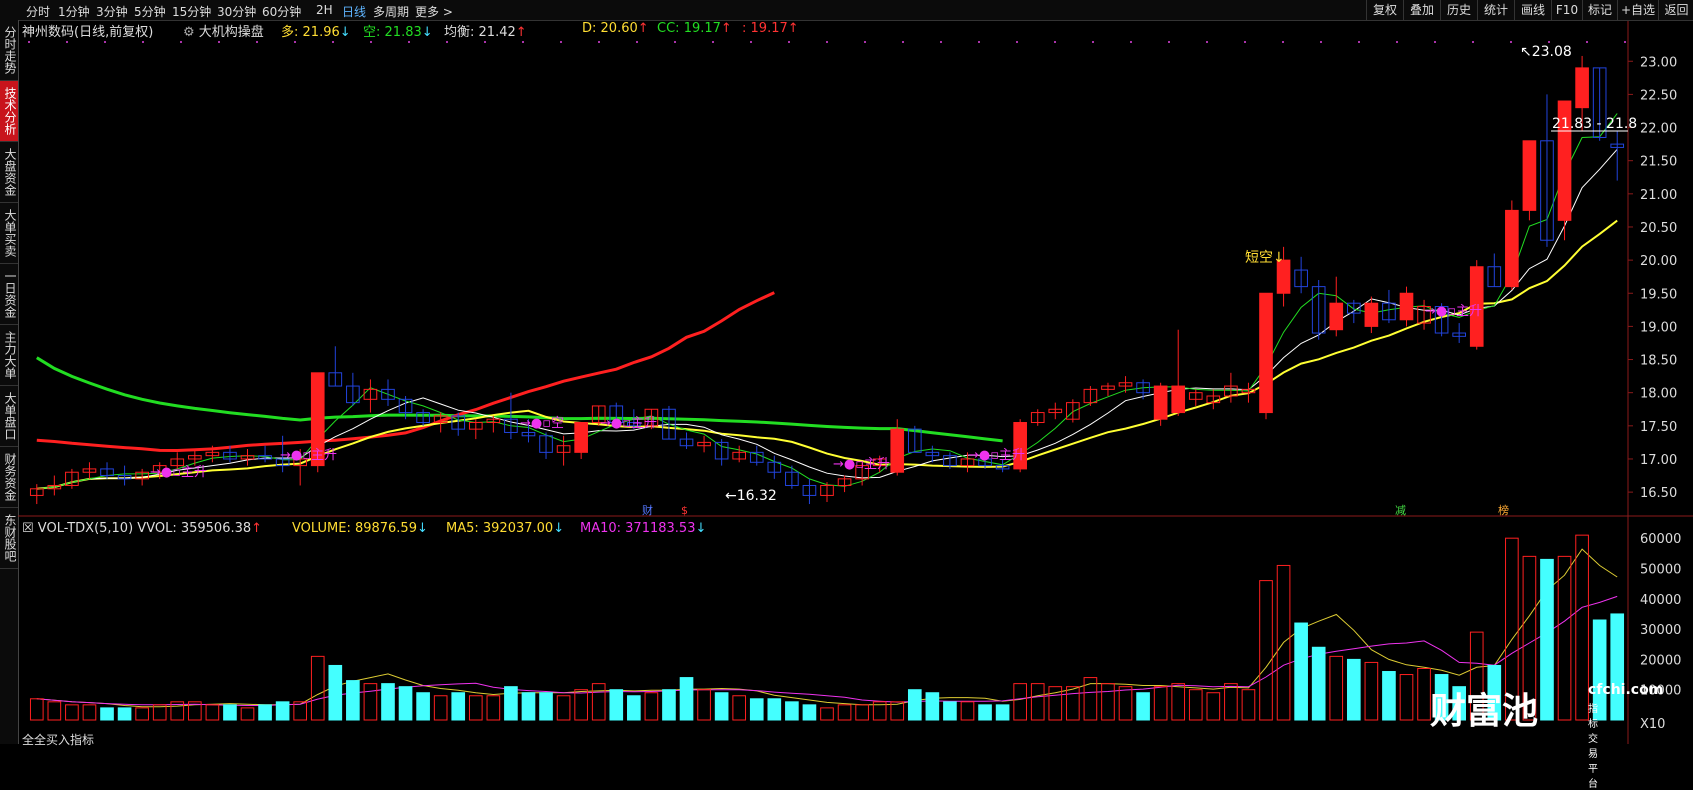 The width and height of the screenshot is (1693, 790). Describe the element at coordinates (1658, 261) in the screenshot. I see `price-tick-label: 20.00` at that location.